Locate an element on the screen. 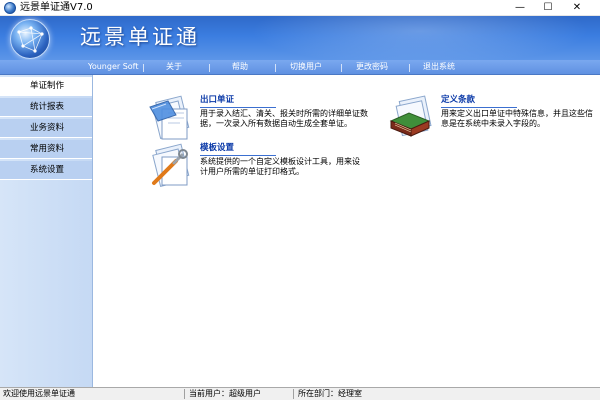 The height and width of the screenshot is (400, 600). feature-desc-define-clauses: 用来定义出口单证中特殊信息，并且这些信息是在系统中未录入字段的。 is located at coordinates (517, 118).